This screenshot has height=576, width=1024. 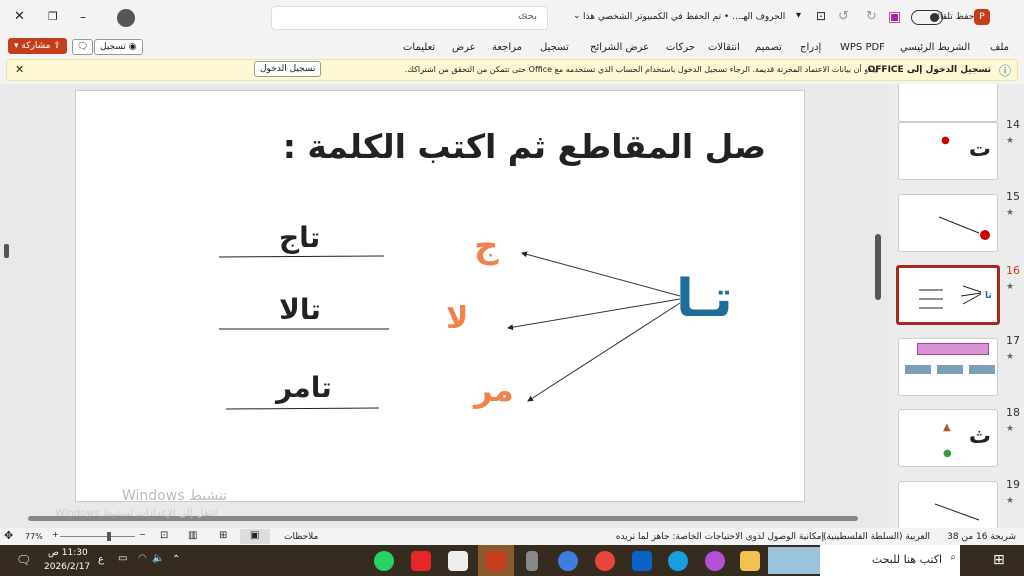 What do you see at coordinates (55, 534) in the screenshot?
I see `zoom-in-button: +` at bounding box center [55, 534].